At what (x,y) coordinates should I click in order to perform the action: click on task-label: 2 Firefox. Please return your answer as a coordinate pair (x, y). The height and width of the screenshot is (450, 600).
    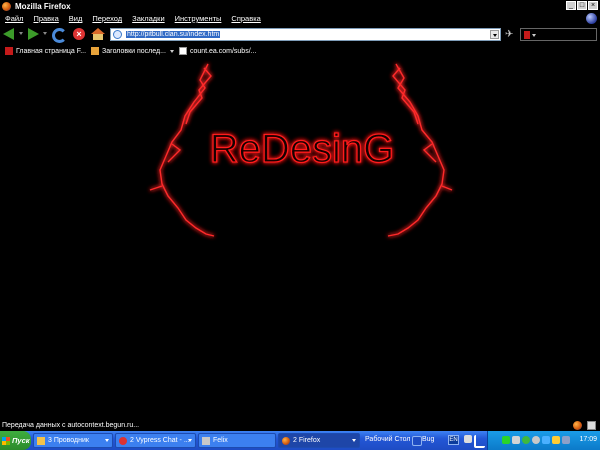
    Looking at the image, I should click on (307, 440).